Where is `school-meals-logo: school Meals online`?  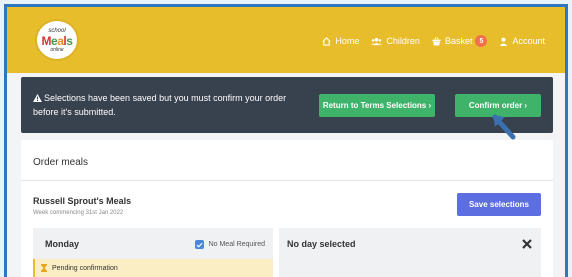 school-meals-logo: school Meals online is located at coordinates (57, 40).